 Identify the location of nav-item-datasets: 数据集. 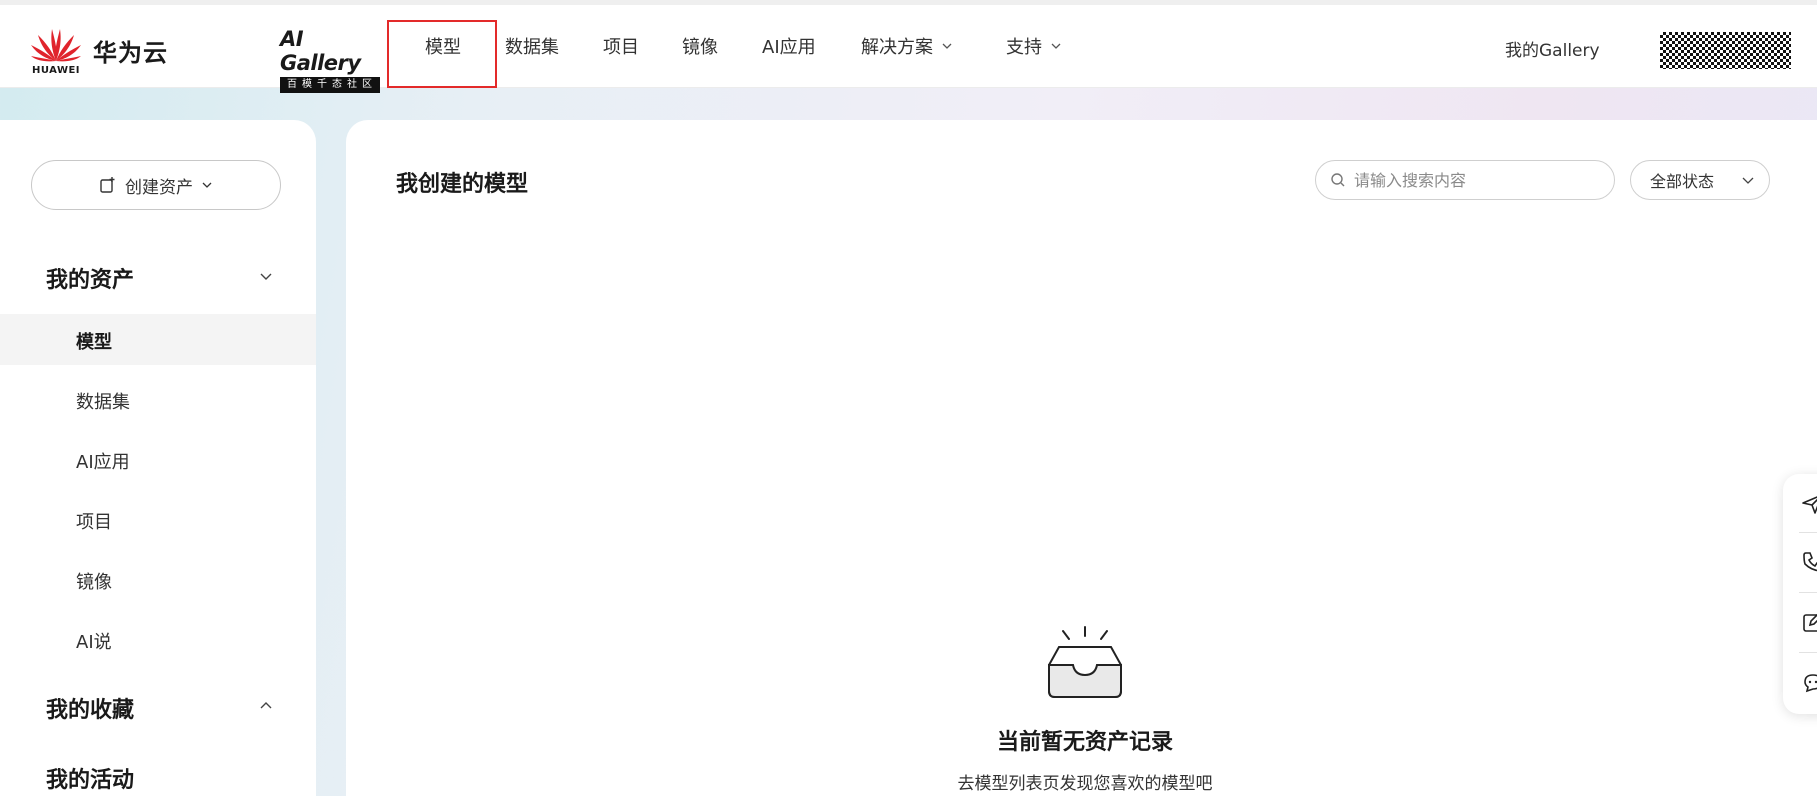
(532, 46).